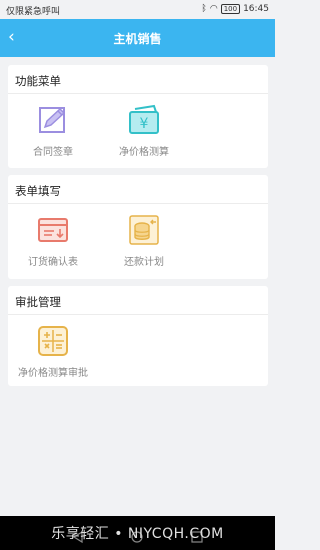  I want to click on bluetooth-icon: ᛒ, so click(204, 9).